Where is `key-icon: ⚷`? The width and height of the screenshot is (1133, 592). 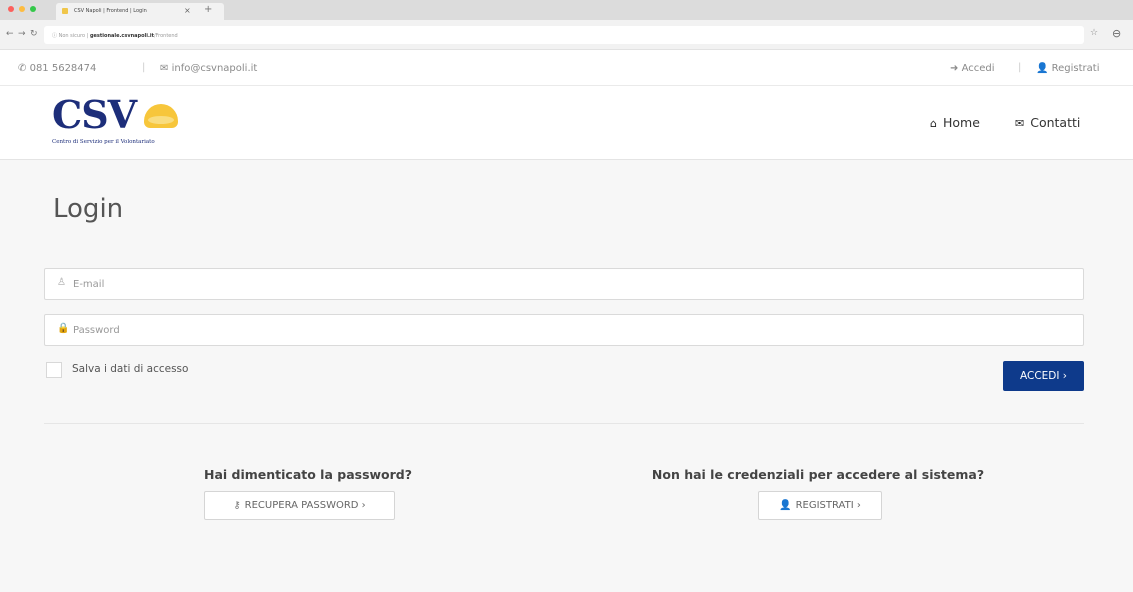
key-icon: ⚷ is located at coordinates (237, 505).